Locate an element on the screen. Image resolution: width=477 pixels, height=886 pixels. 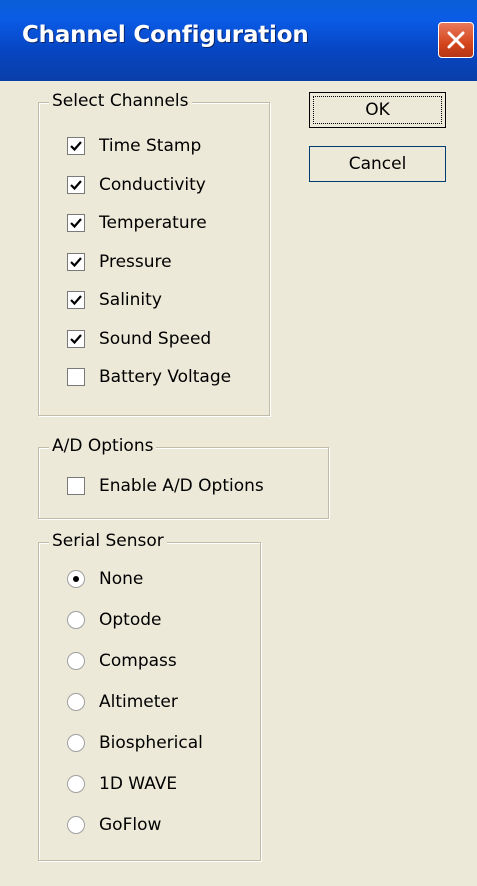
serial-sensor-option-biospherical: Biospherical is located at coordinates (135, 743).